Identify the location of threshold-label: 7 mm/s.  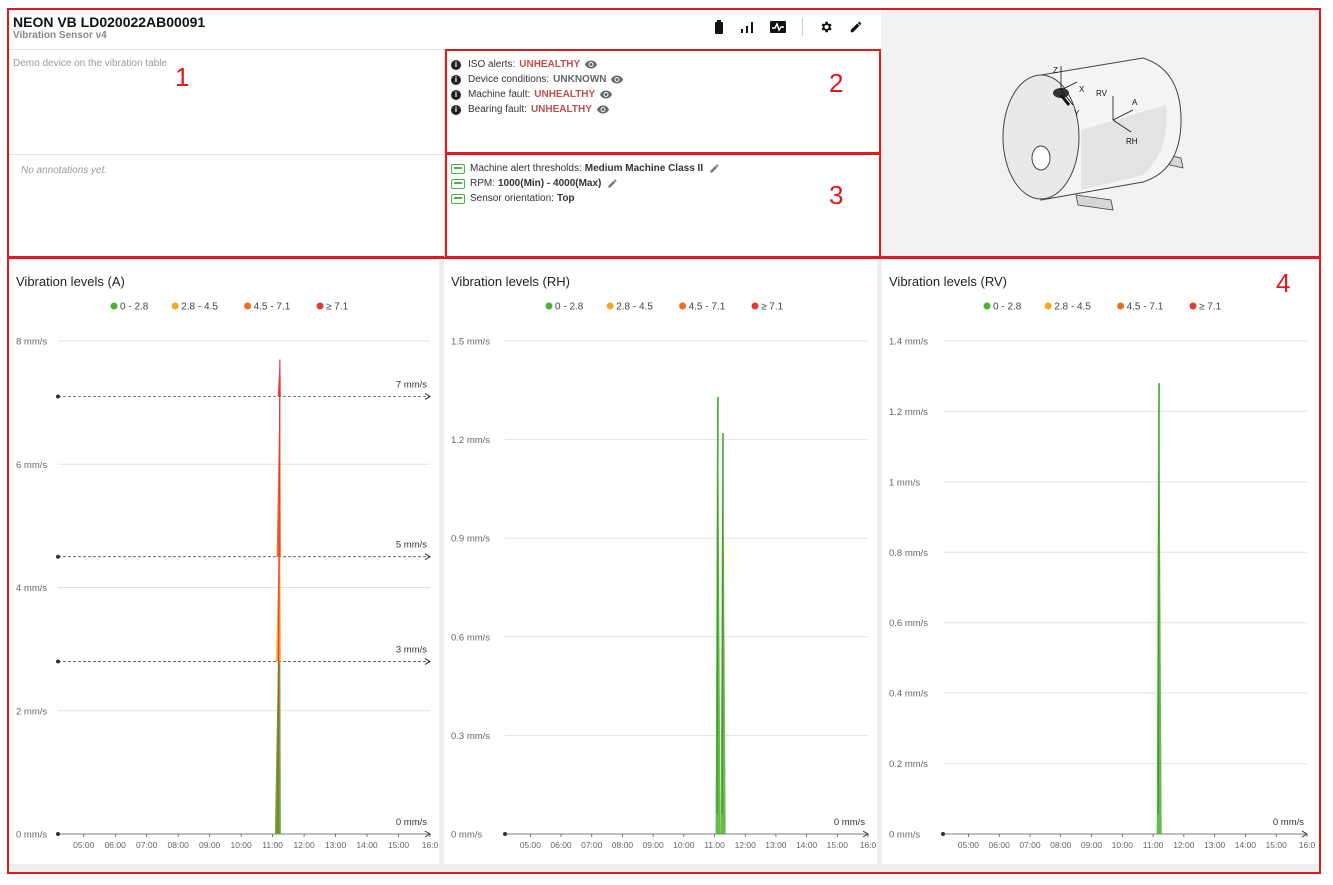
(411, 384).